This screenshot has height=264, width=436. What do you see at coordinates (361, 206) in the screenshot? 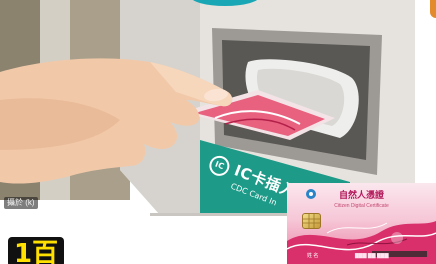
I see `card-subtitle: Citizen Digital Certificate` at bounding box center [361, 206].